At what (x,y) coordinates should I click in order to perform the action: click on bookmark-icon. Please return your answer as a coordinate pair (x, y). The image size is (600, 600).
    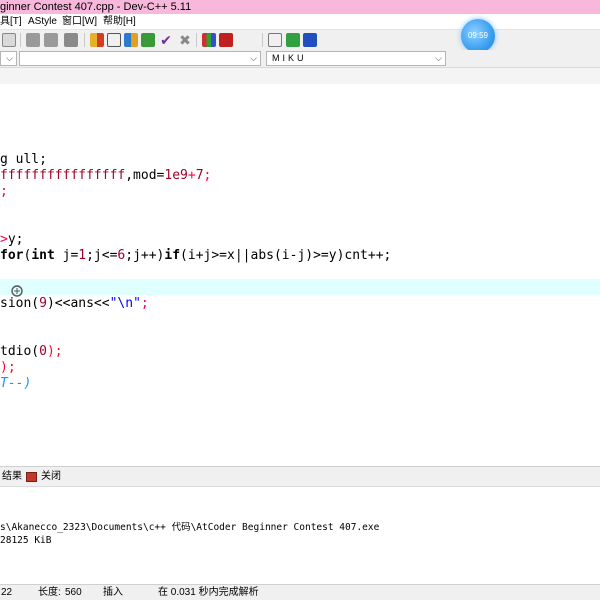
    Looking at the image, I should click on (71, 40).